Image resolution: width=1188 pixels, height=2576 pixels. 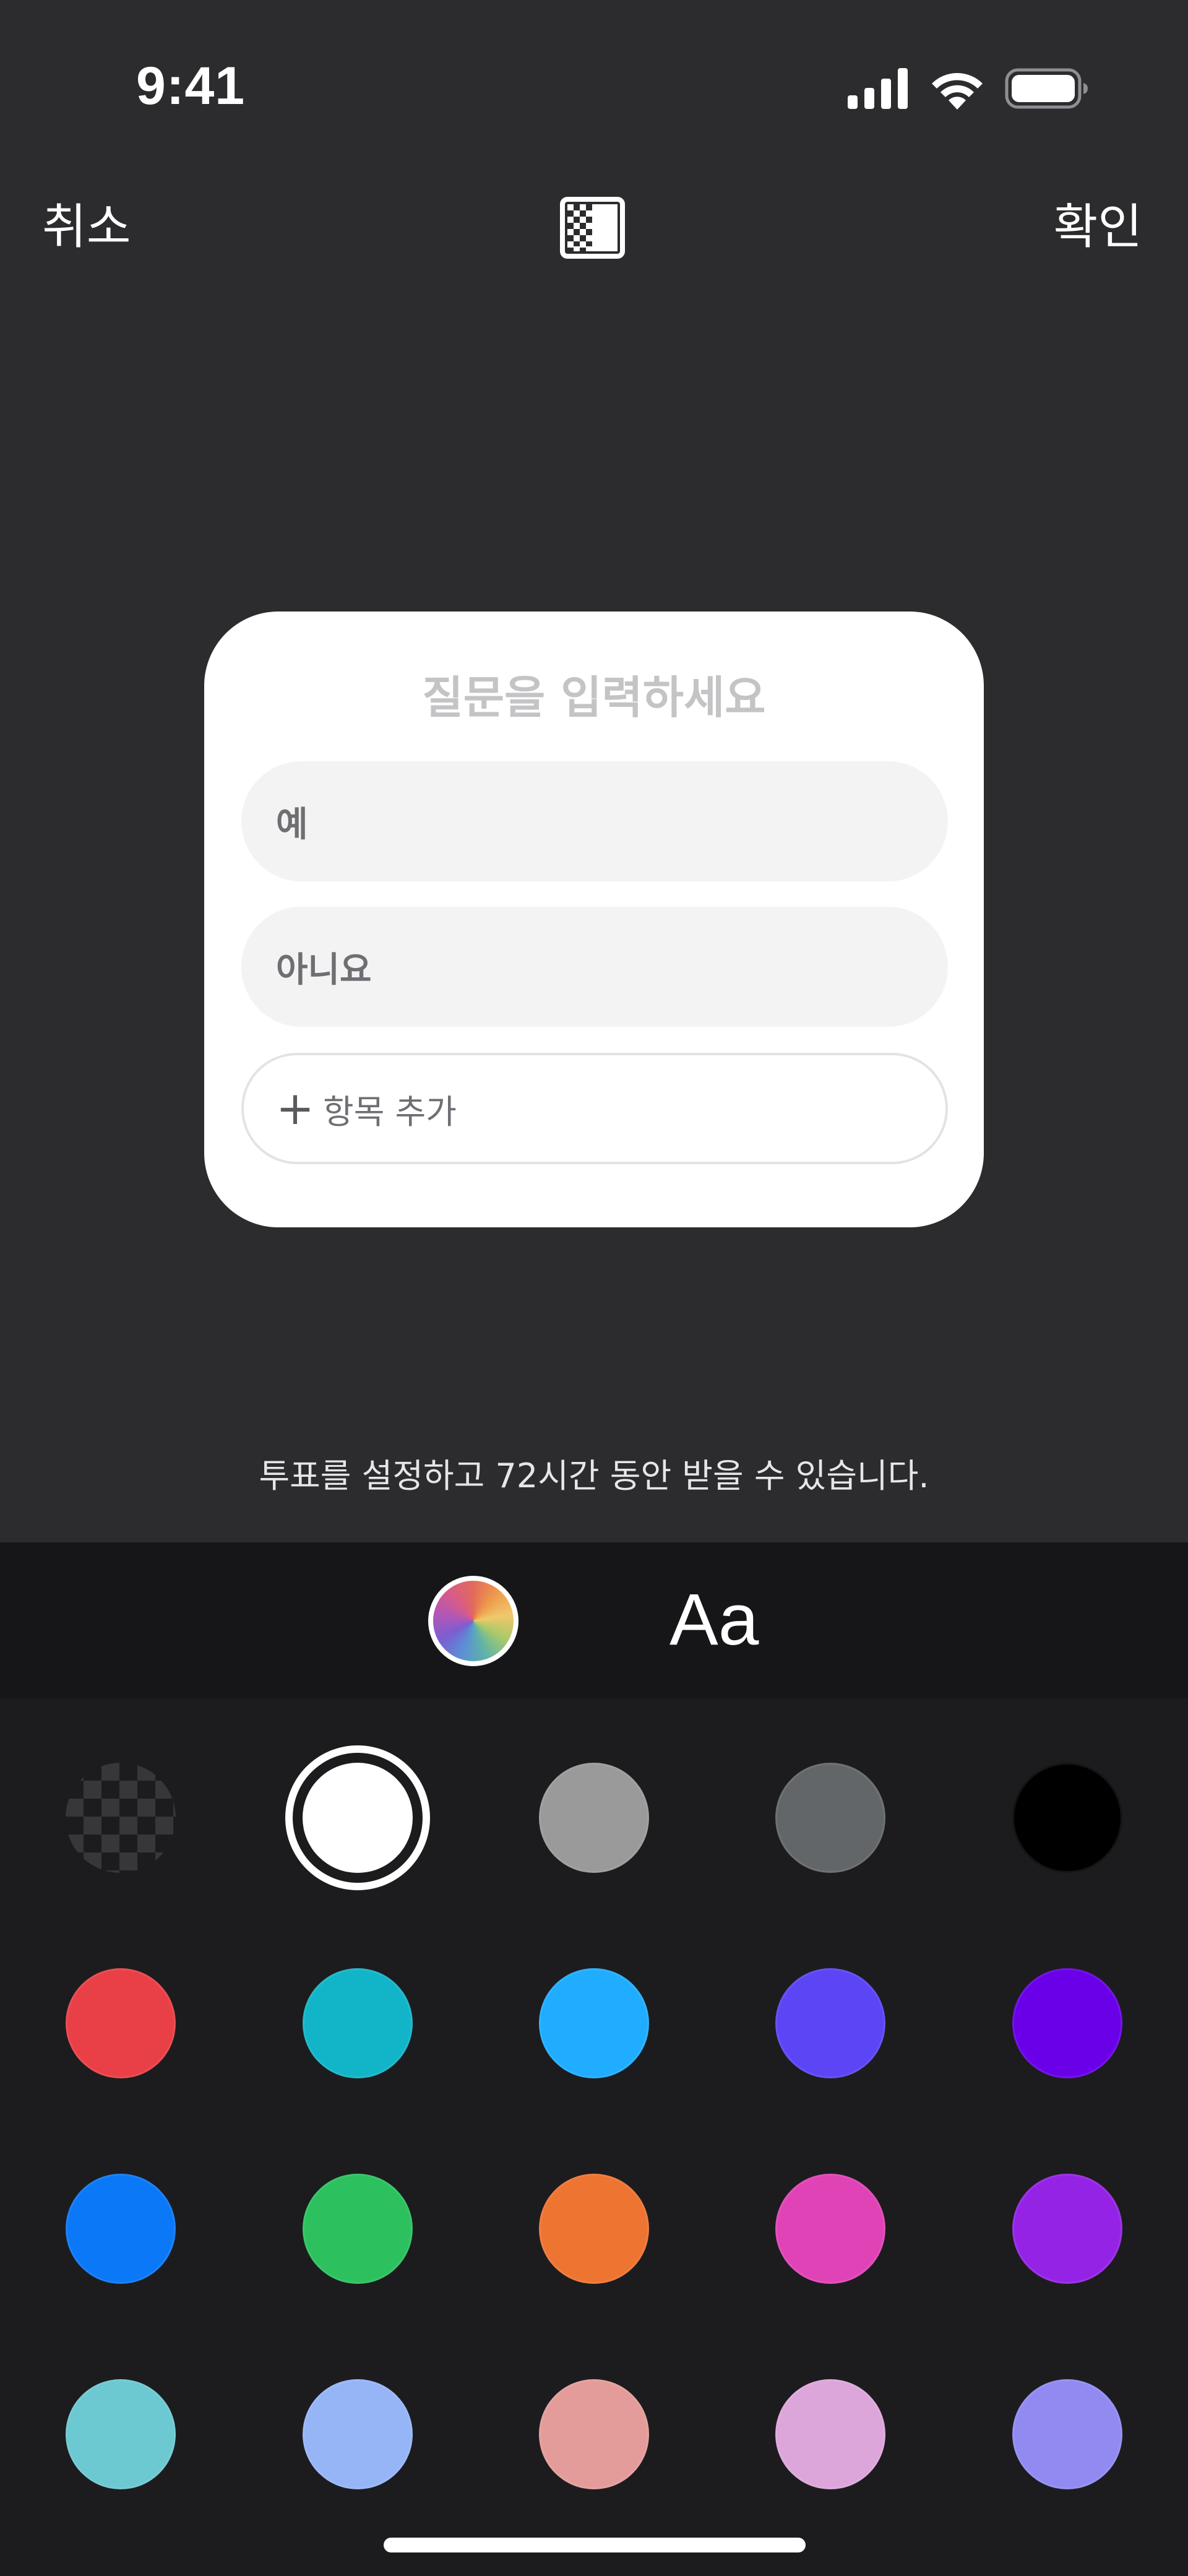 I want to click on swatch-12b5c8, so click(x=358, y=2023).